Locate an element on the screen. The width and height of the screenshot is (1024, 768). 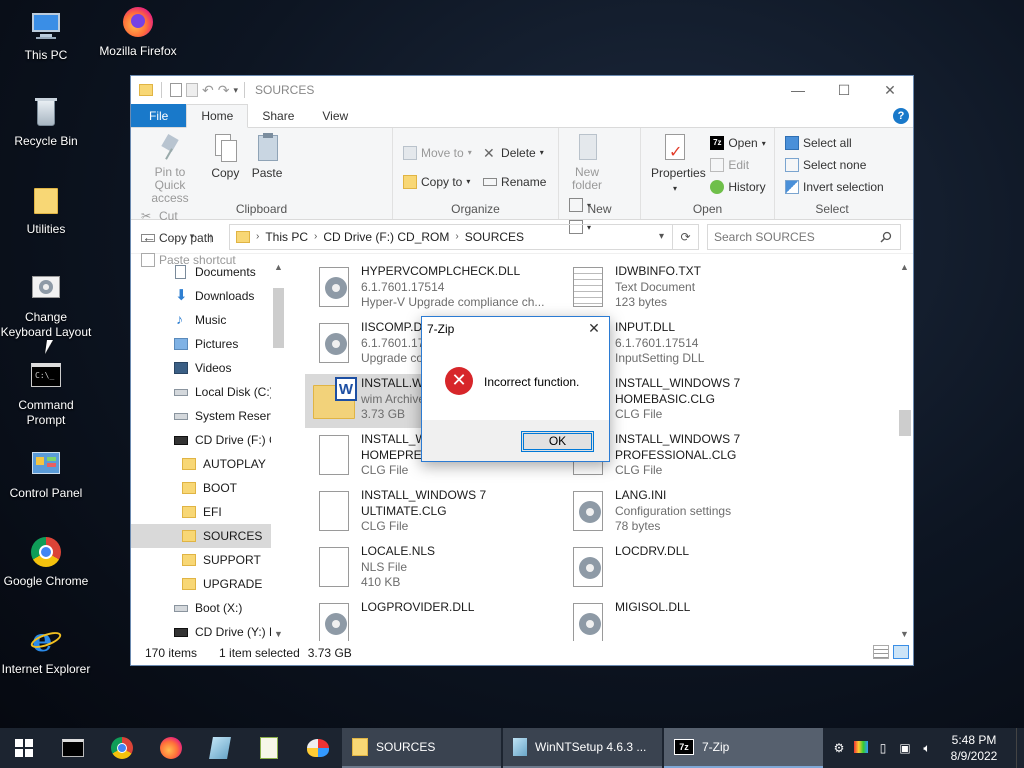
select-none-button: Select none is located at coordinates (834, 165).